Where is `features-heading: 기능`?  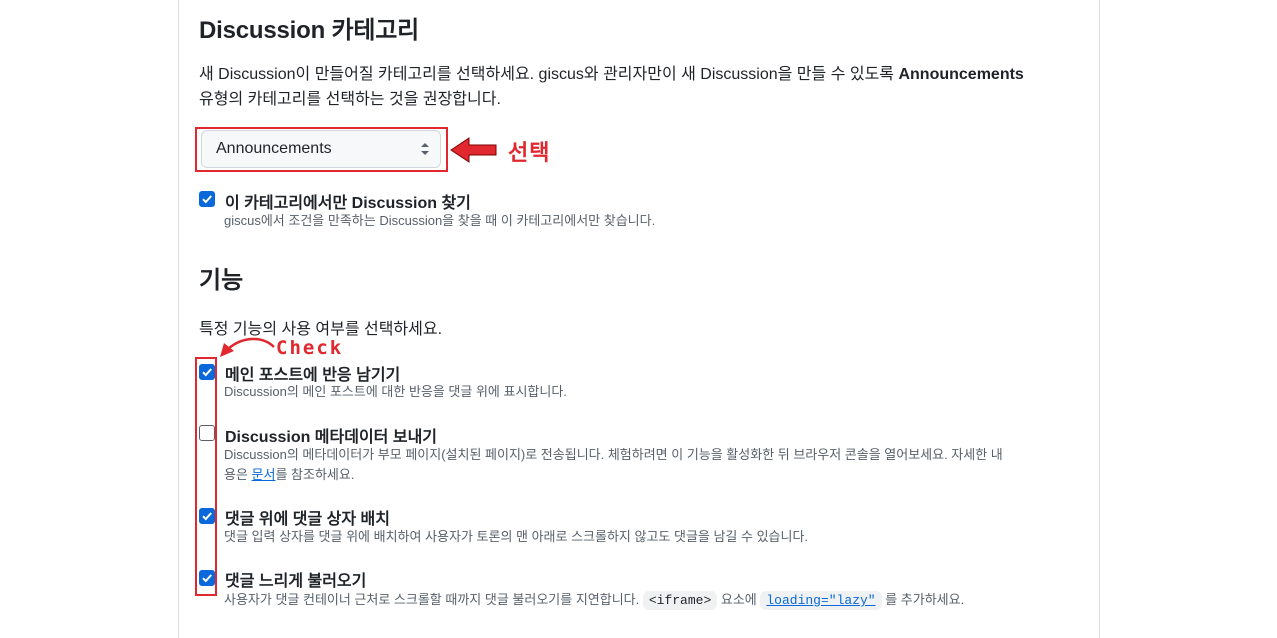 features-heading: 기능 is located at coordinates (221, 280).